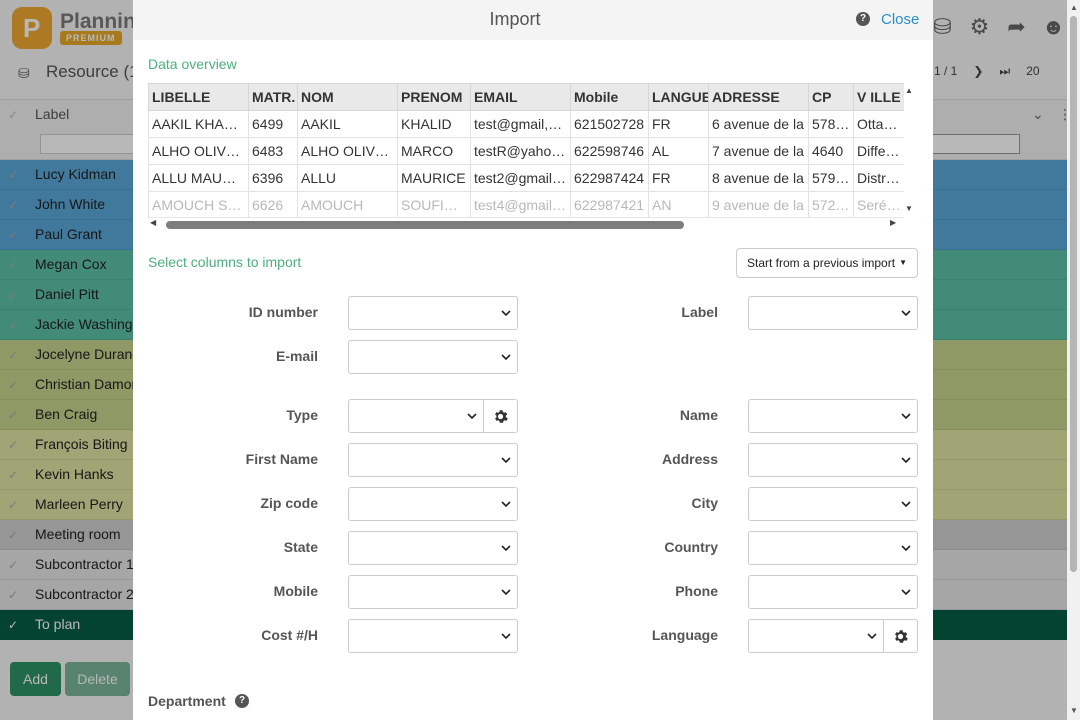 The width and height of the screenshot is (1080, 720). I want to click on grid-cell: ALHO OLIVEIRA, so click(198, 151).